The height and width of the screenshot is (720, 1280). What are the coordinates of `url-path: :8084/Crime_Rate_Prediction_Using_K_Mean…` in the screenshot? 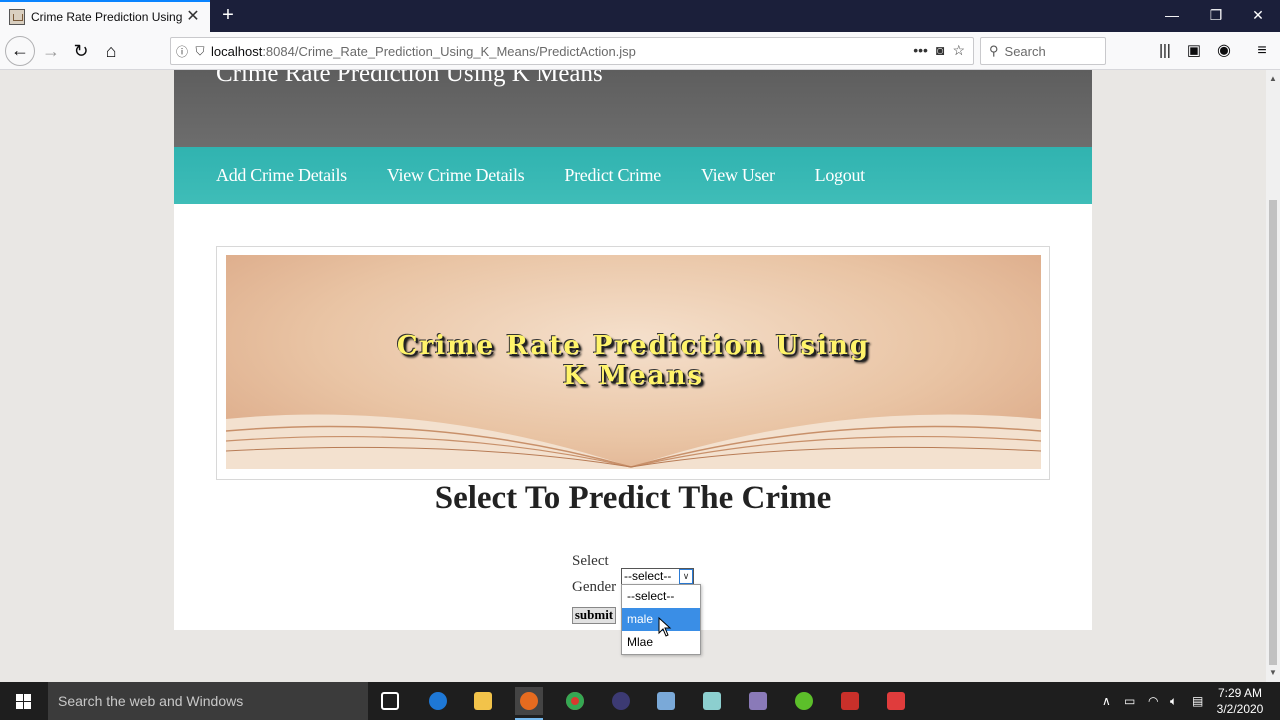 It's located at (449, 51).